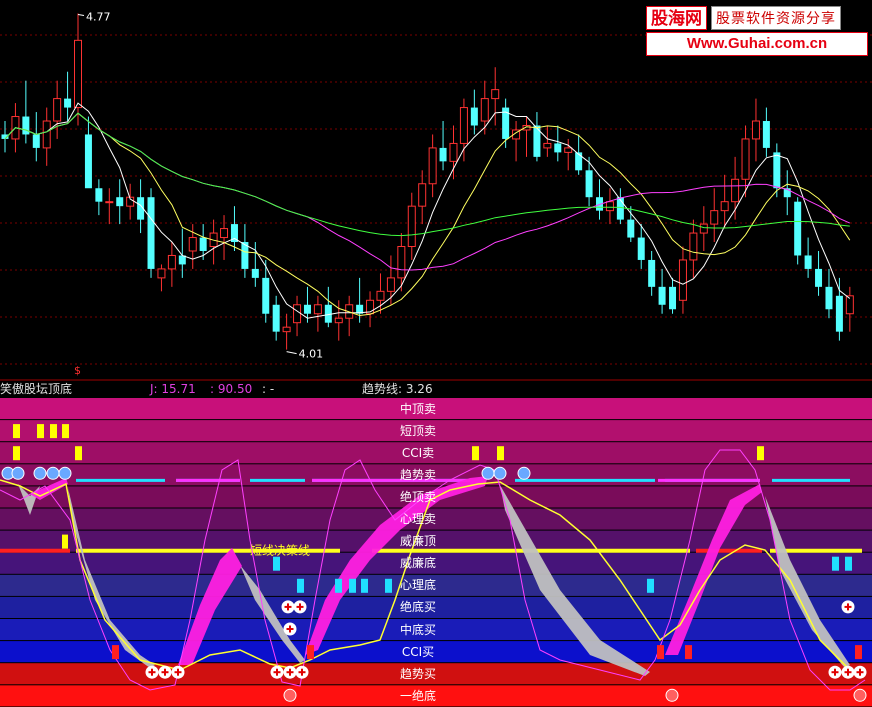  What do you see at coordinates (417, 541) in the screenshot?
I see `band-label: 威廉顶` at bounding box center [417, 541].